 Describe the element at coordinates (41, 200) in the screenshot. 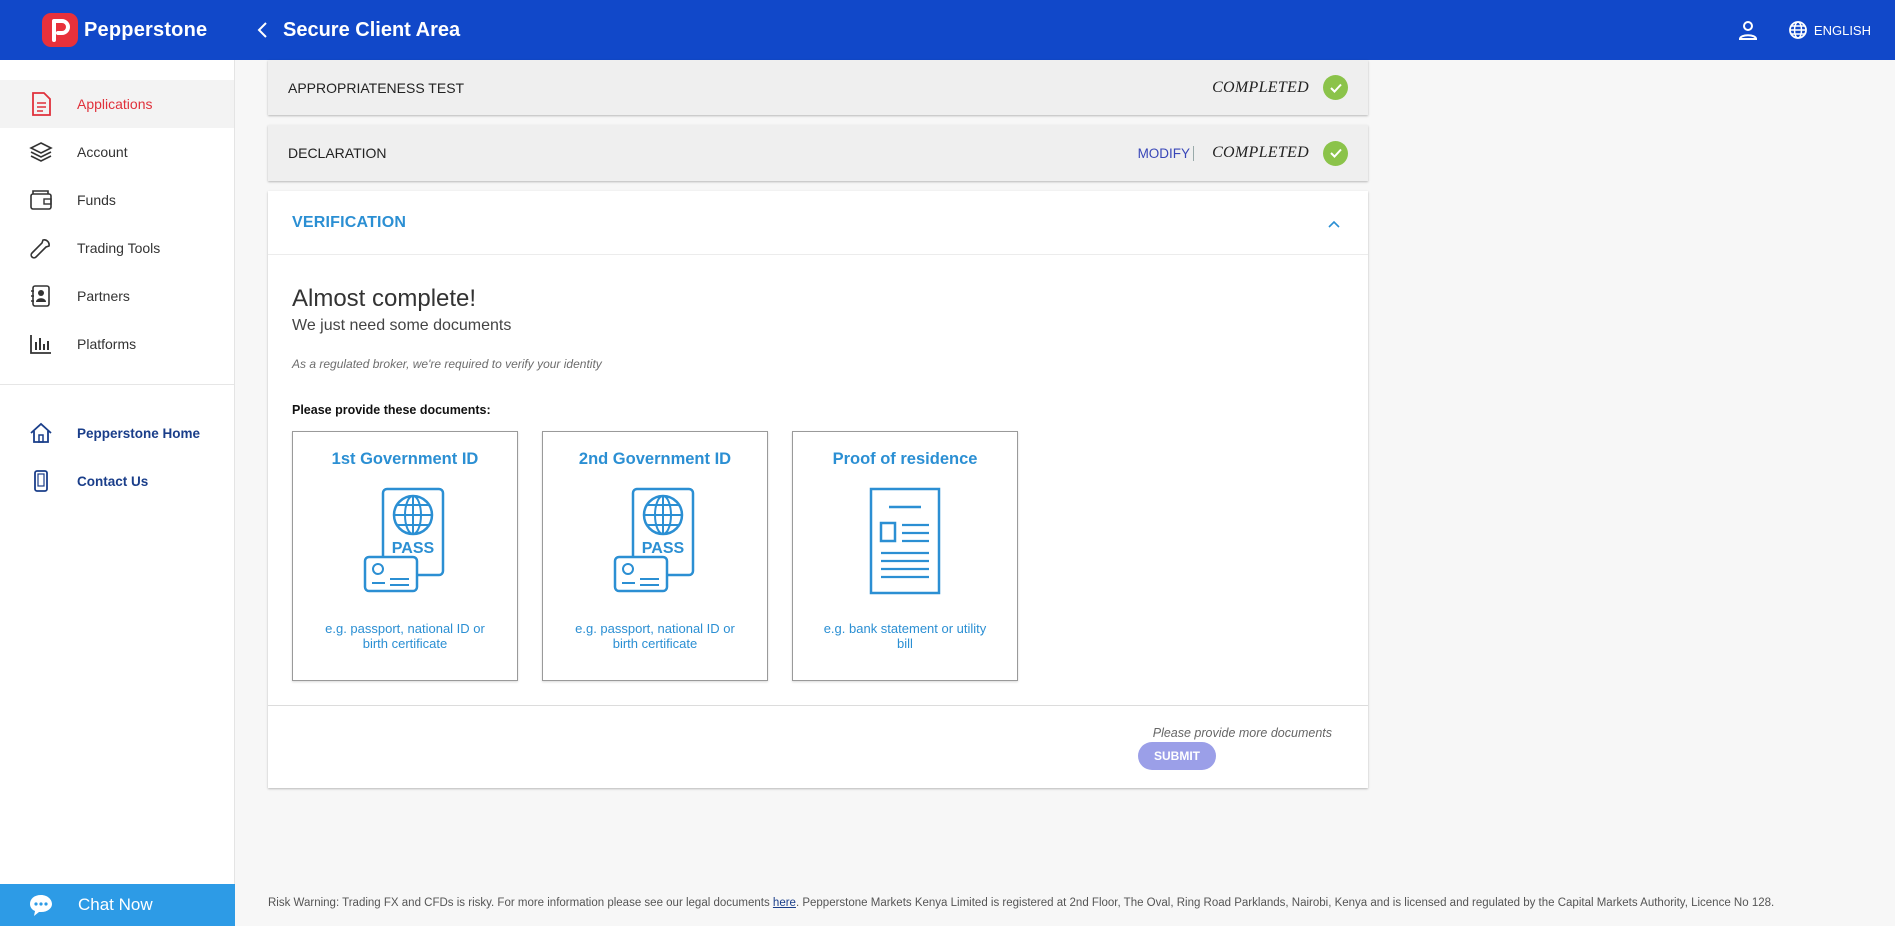

I see `wallet-icon` at that location.